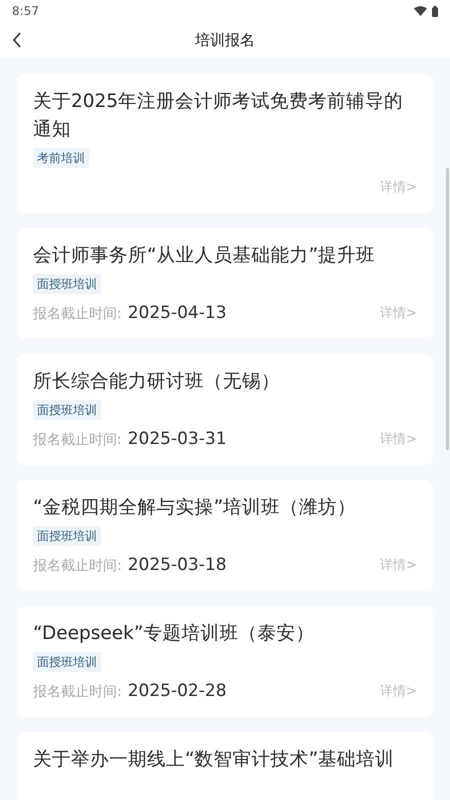  I want to click on course-card: “Deepseek”专题培训班（泰安） 面授班培训 报名截止时间: 2025-02-28 详情>, so click(225, 661).